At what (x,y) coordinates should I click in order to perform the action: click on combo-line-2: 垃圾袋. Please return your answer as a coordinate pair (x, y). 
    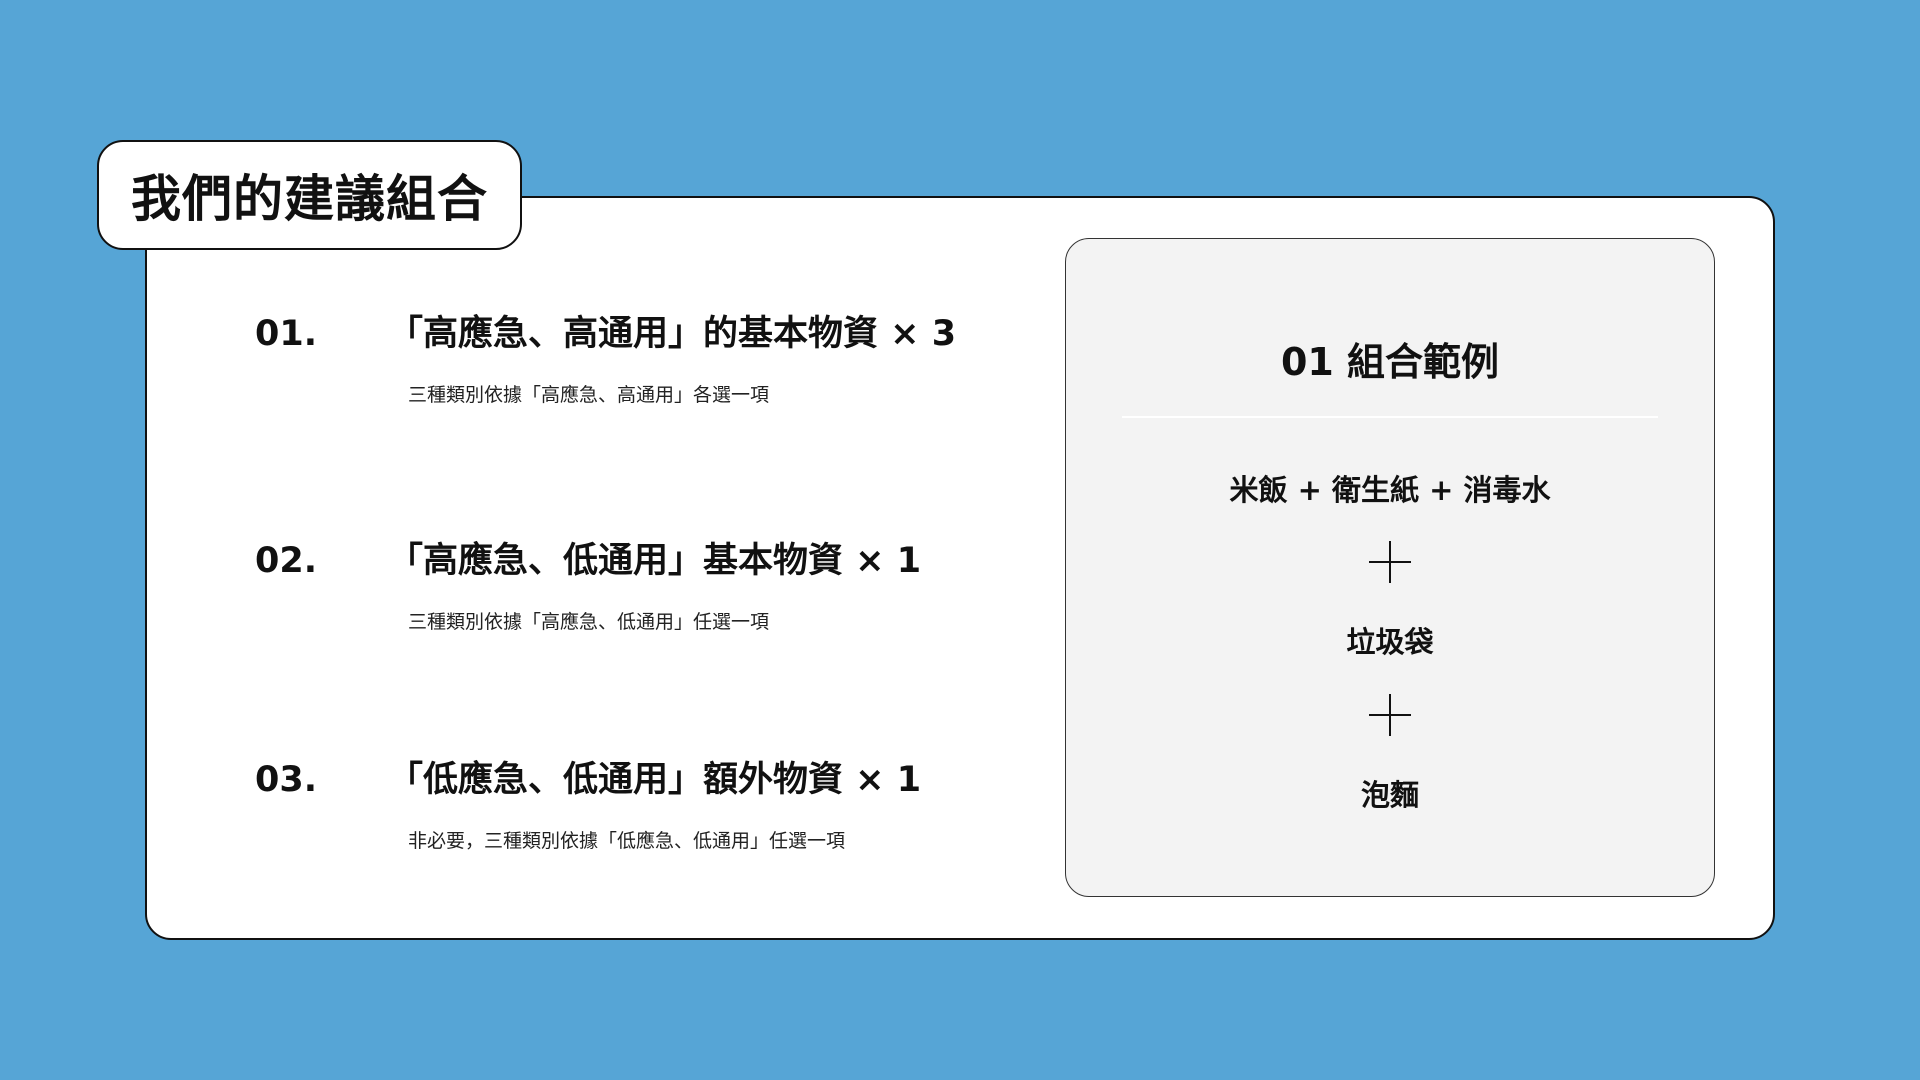
    Looking at the image, I should click on (1390, 642).